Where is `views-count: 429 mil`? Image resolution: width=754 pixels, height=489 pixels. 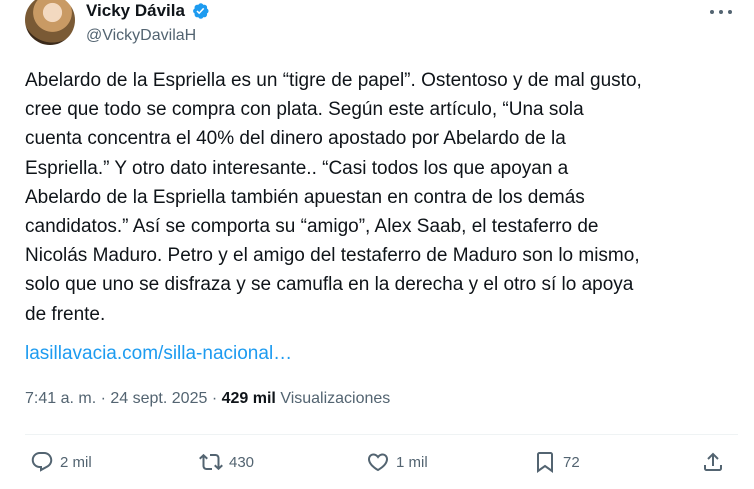 views-count: 429 mil is located at coordinates (248, 398).